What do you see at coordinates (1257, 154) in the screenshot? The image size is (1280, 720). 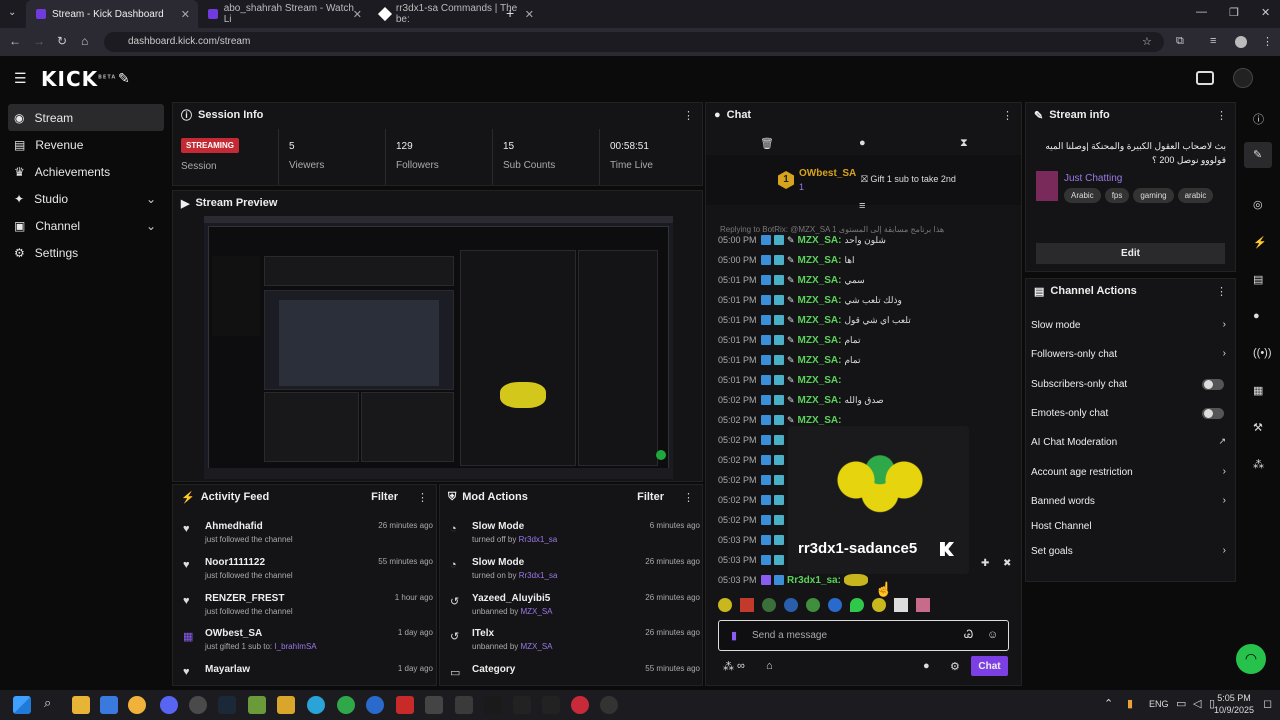 I see `edit-icon: ✎` at bounding box center [1257, 154].